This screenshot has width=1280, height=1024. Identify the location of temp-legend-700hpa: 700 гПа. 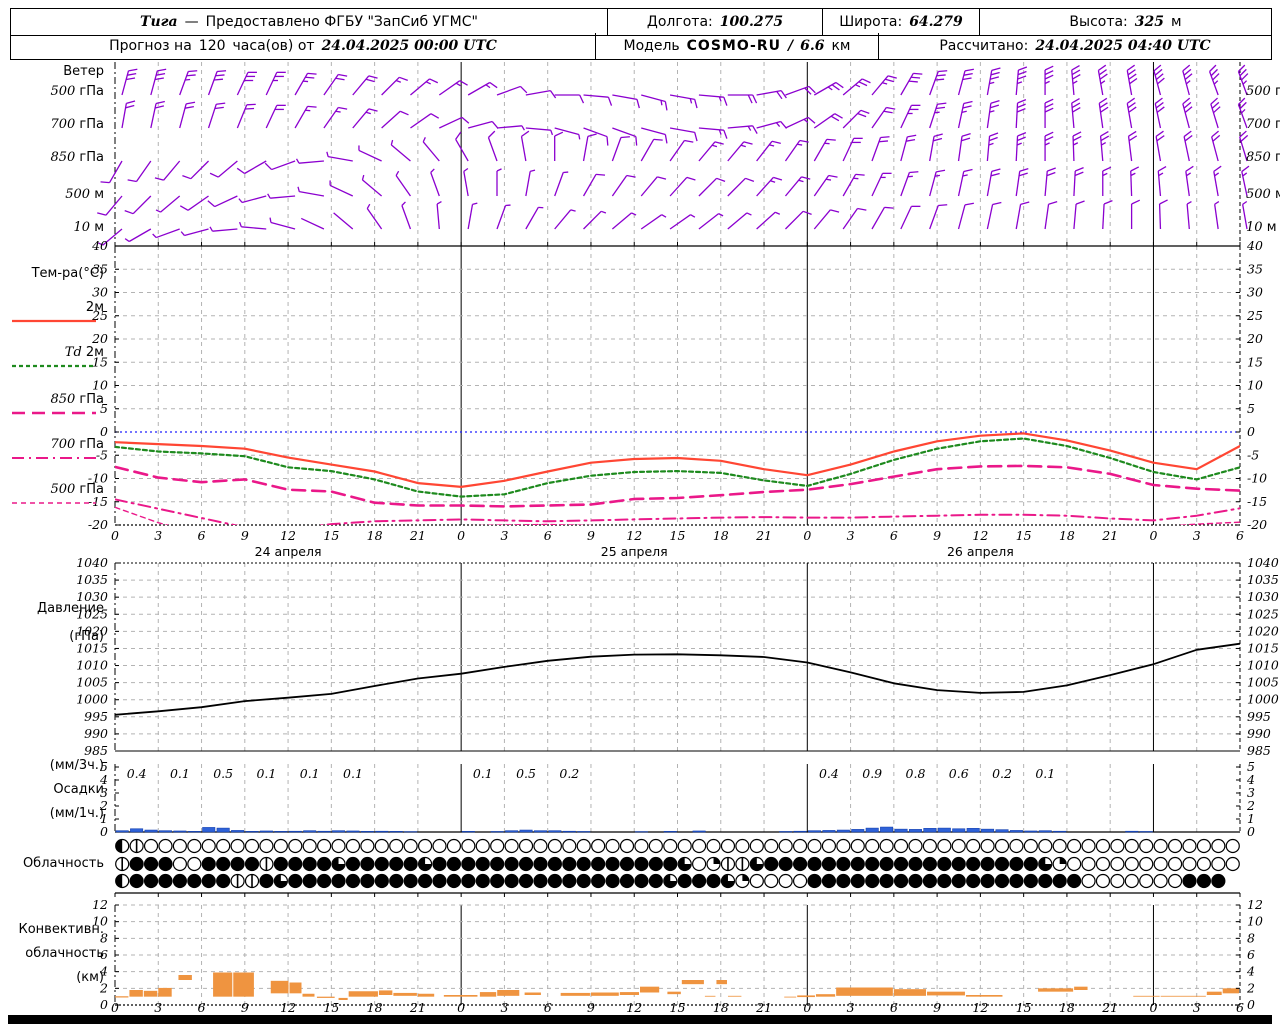
(77, 444).